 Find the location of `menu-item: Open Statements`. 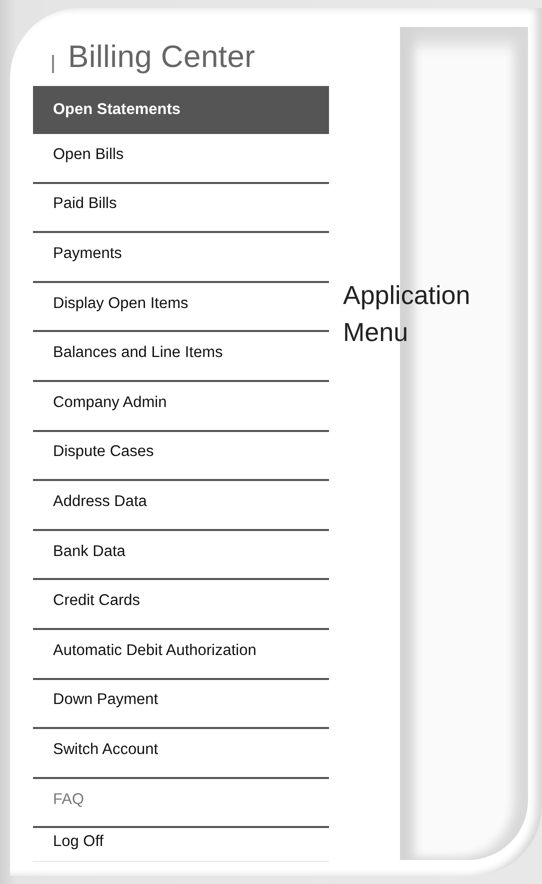

menu-item: Open Statements is located at coordinates (181, 110).